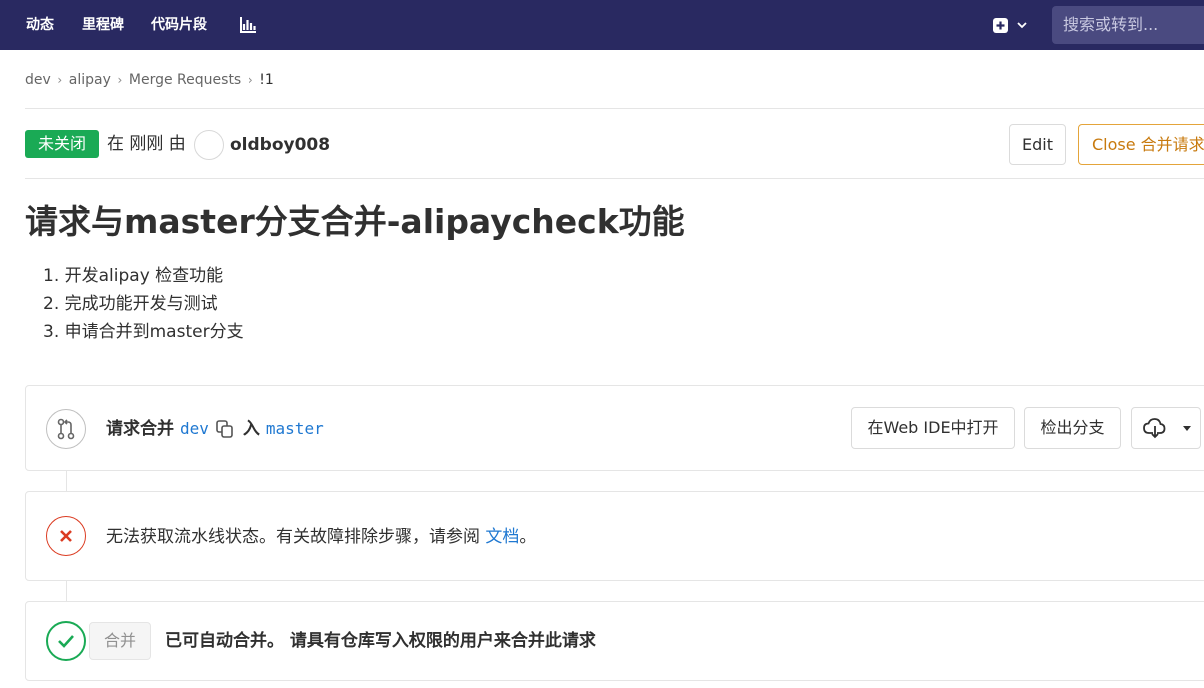 This screenshot has width=1204, height=688. I want to click on into-label: 入, so click(251, 429).